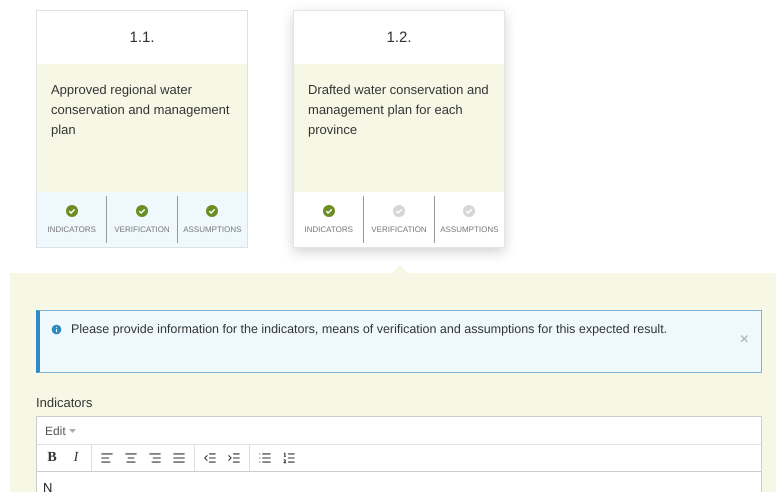 The height and width of the screenshot is (492, 776). What do you see at coordinates (65, 402) in the screenshot?
I see `field-label: Indicators` at bounding box center [65, 402].